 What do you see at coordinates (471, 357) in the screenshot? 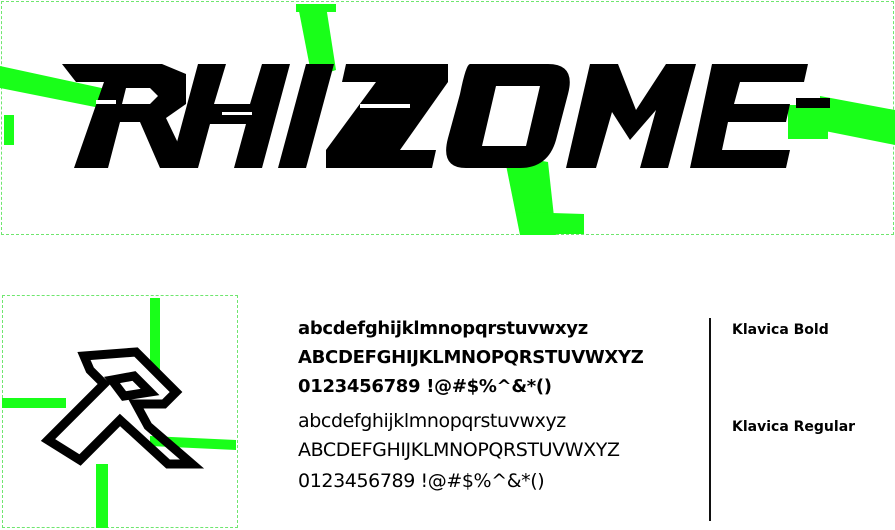
I see `specimen-bold-uppercase: ABCDEFGHIJKLMNOPQRSTUVWXYZ` at bounding box center [471, 357].